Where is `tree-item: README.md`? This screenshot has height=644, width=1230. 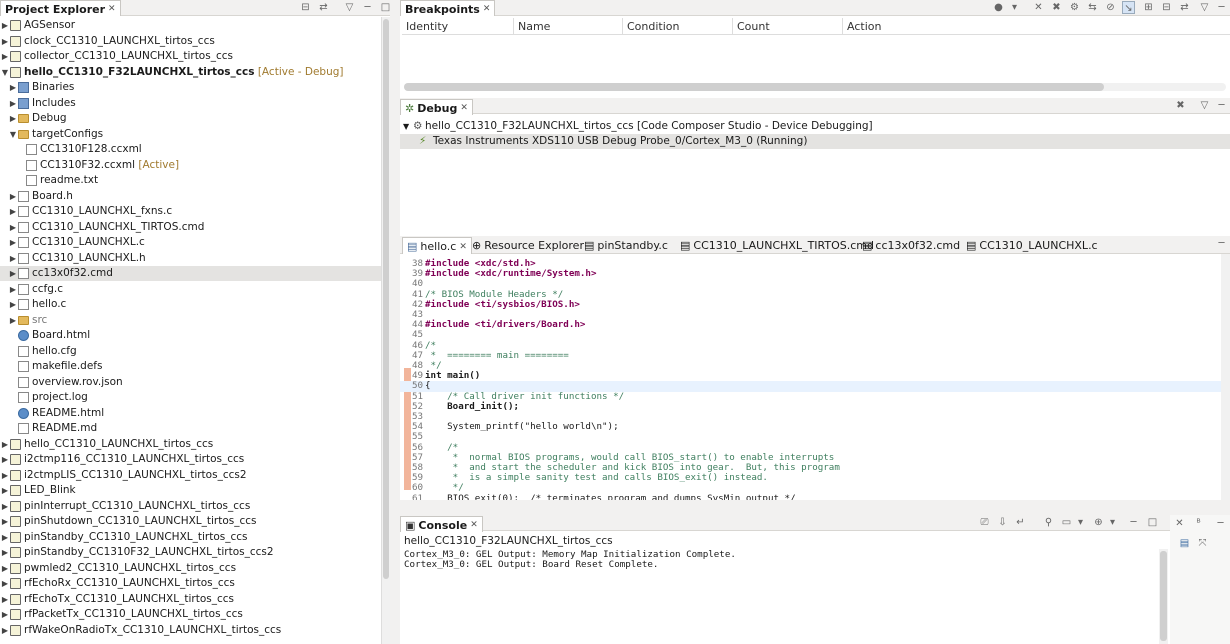
tree-item: README.md is located at coordinates (195, 428).